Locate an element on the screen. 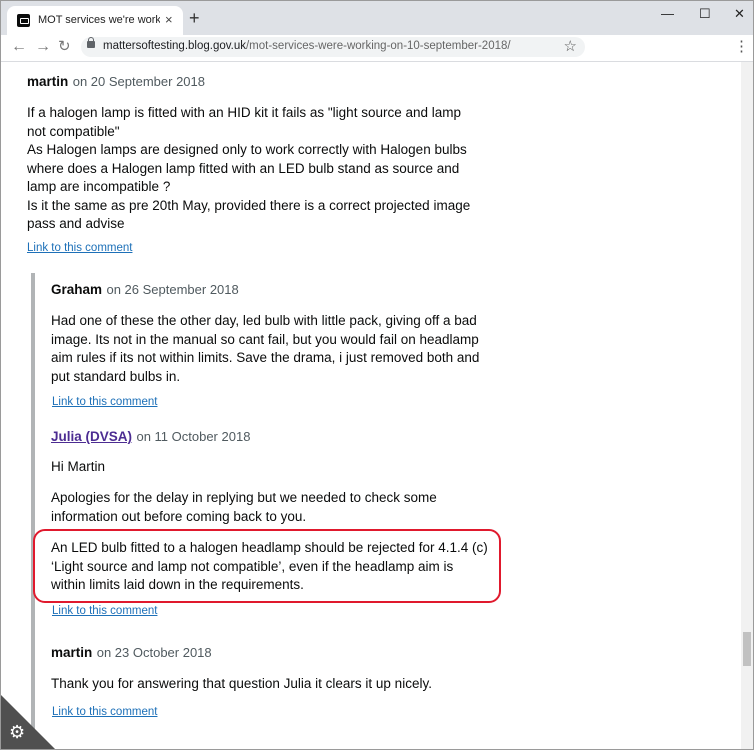 This screenshot has width=754, height=750. tab-strip: MOT services we're working on × + — ☐ ✕ is located at coordinates (377, 18).